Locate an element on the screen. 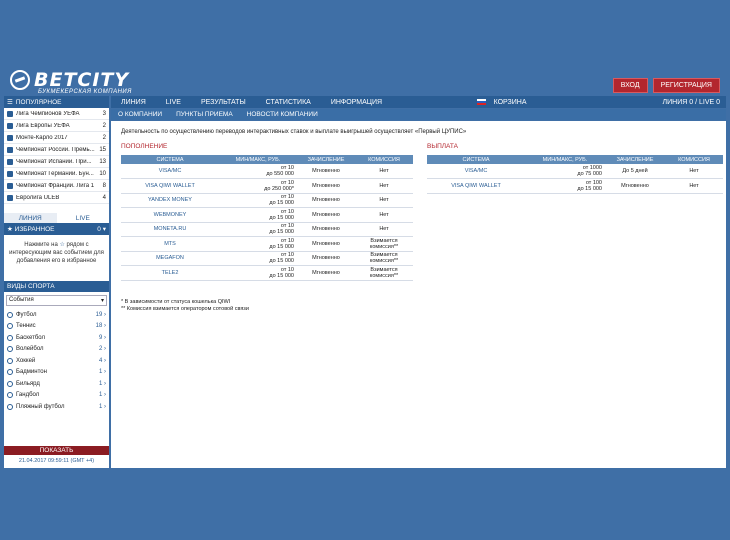  star-outline-icon: ☆ is located at coordinates (62, 245).